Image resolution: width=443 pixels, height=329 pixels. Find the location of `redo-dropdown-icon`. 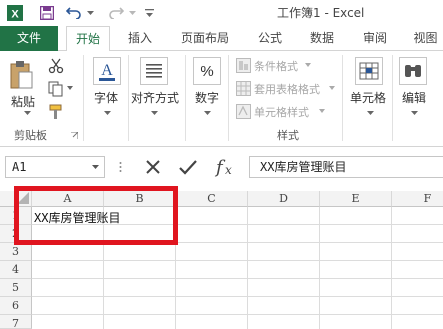

redo-dropdown-icon is located at coordinates (132, 13).